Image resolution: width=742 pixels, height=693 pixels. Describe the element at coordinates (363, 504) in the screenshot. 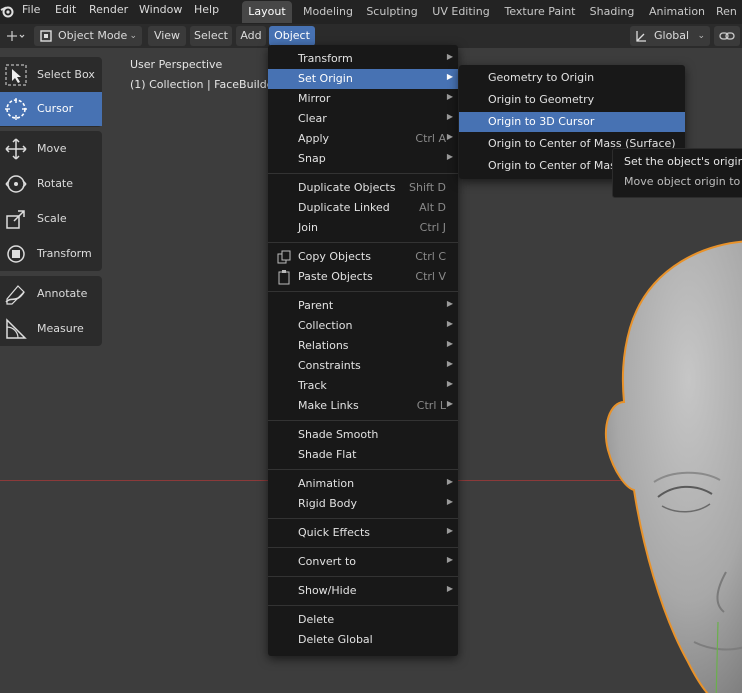

I see `menu-item-rigid-body: Rigid Body ▶` at that location.